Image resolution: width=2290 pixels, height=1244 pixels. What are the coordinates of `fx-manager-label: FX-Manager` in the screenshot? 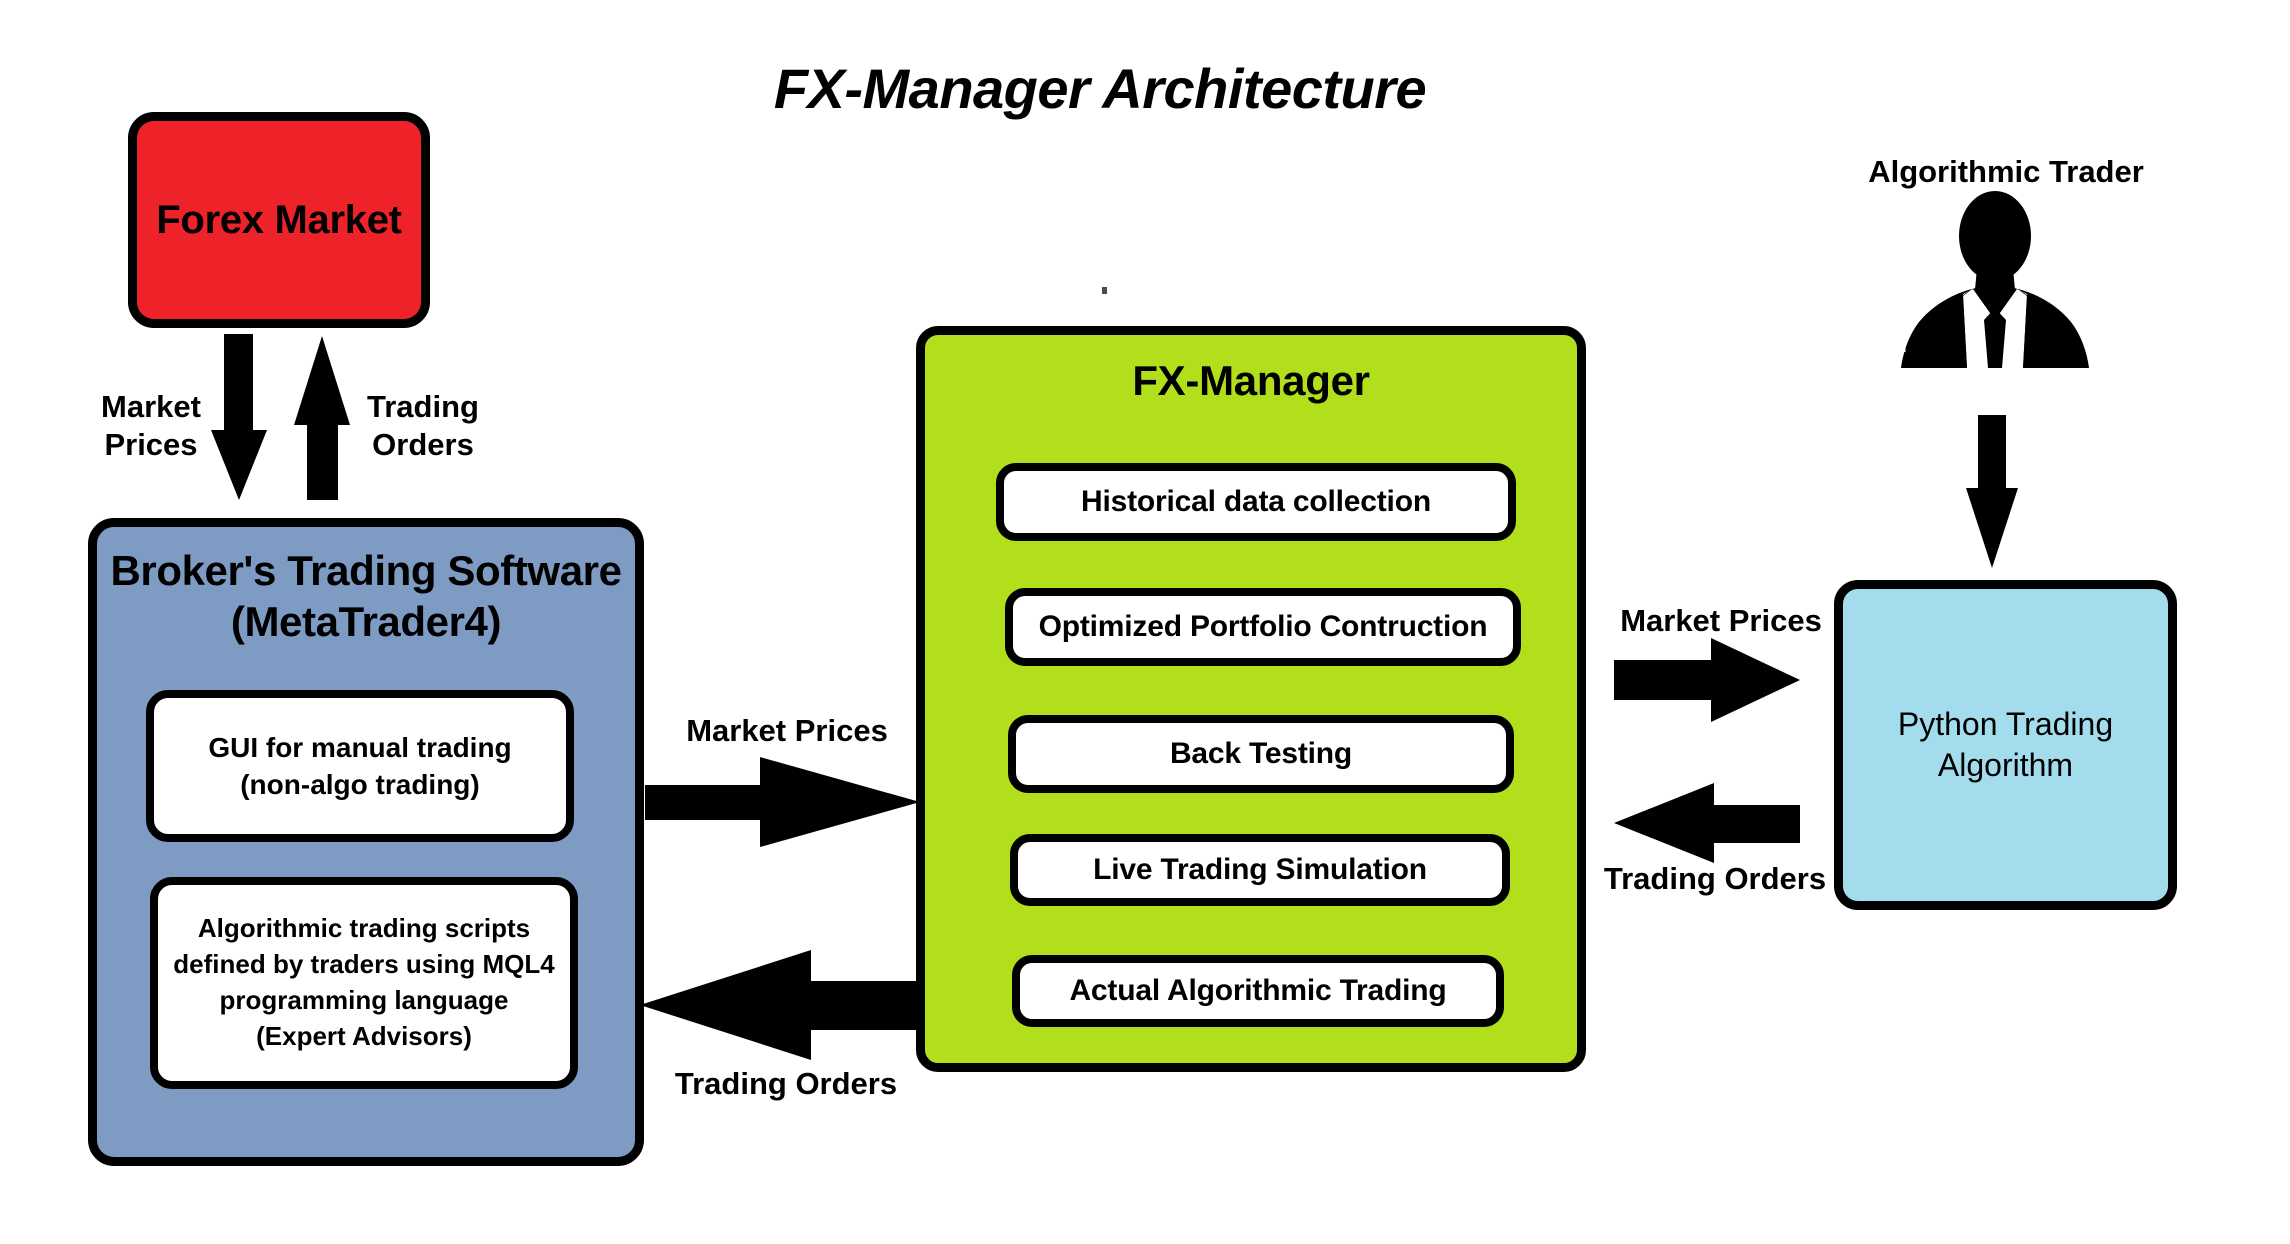 It's located at (1251, 380).